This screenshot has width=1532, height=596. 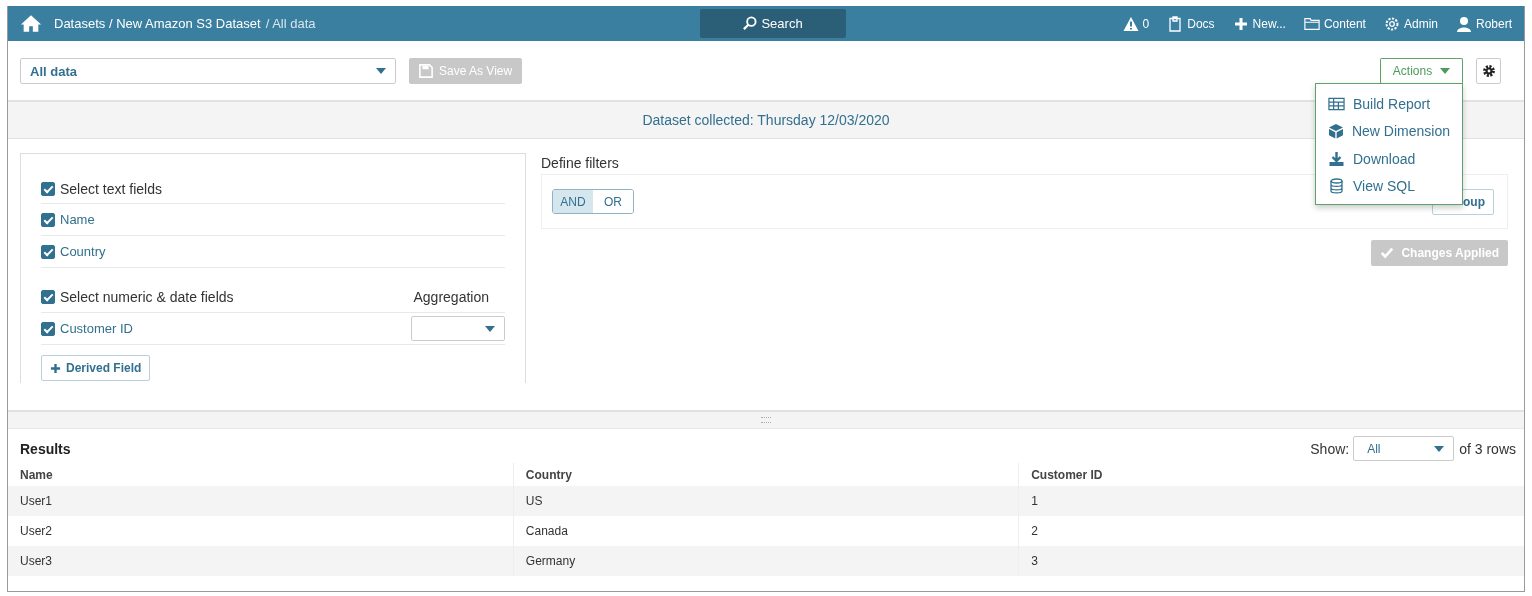 What do you see at coordinates (96, 368) in the screenshot?
I see `derived-field-button: Derived Field` at bounding box center [96, 368].